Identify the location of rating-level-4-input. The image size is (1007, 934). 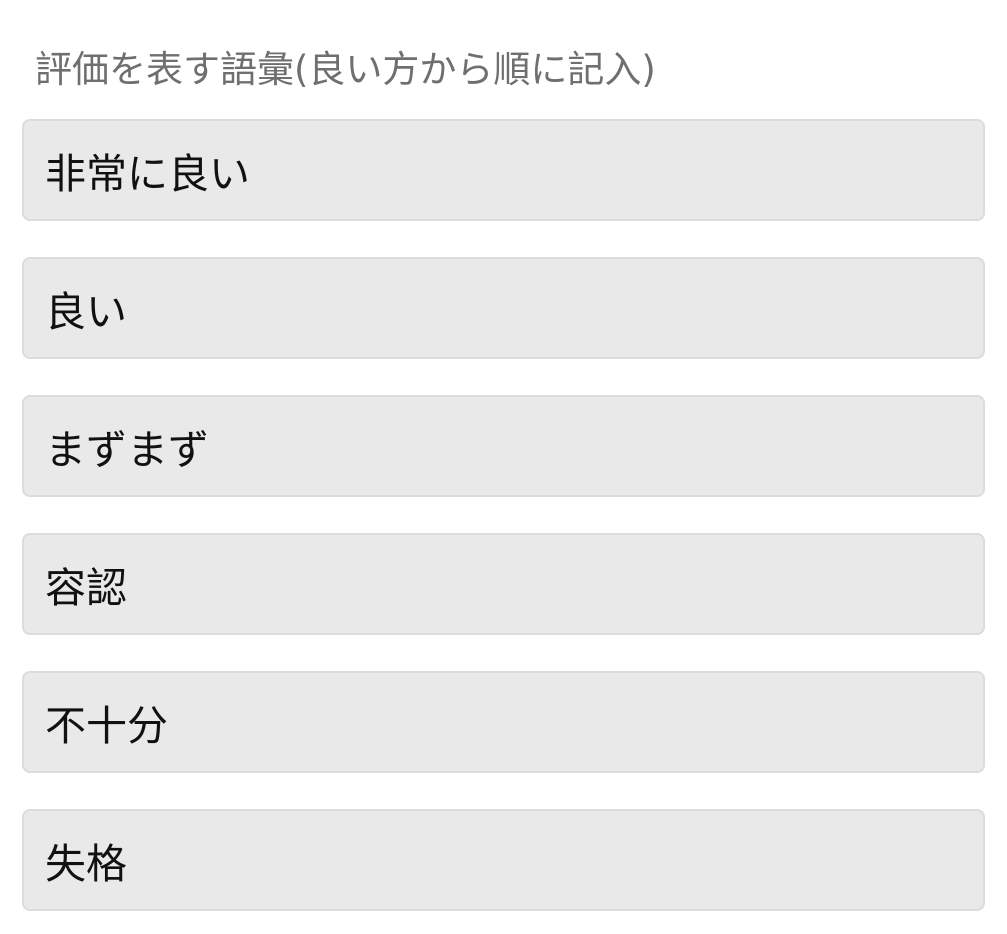
(503, 584).